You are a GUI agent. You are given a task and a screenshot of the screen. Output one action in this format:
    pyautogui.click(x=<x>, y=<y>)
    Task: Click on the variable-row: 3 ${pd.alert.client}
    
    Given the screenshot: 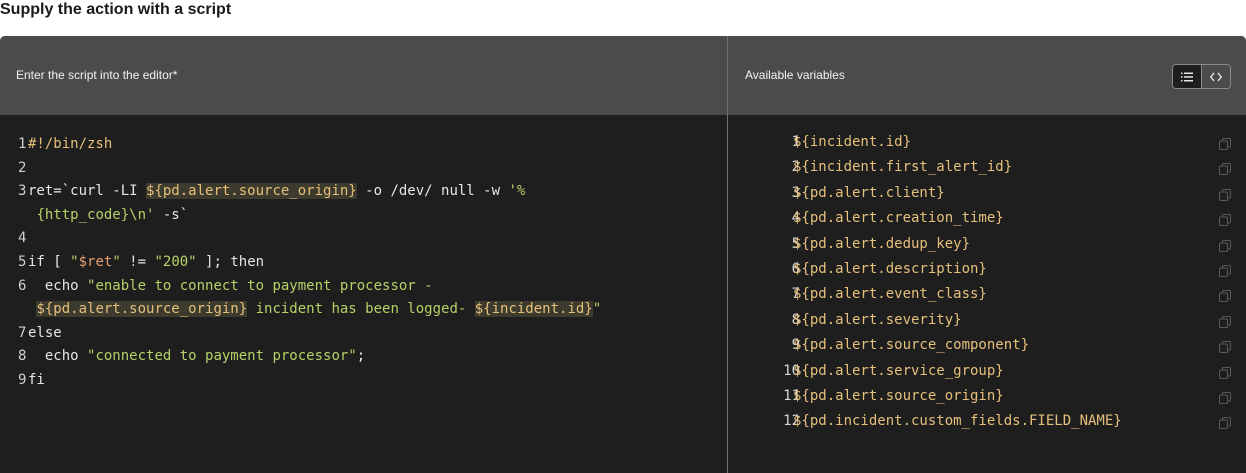 What is the action you would take?
    pyautogui.click(x=987, y=193)
    